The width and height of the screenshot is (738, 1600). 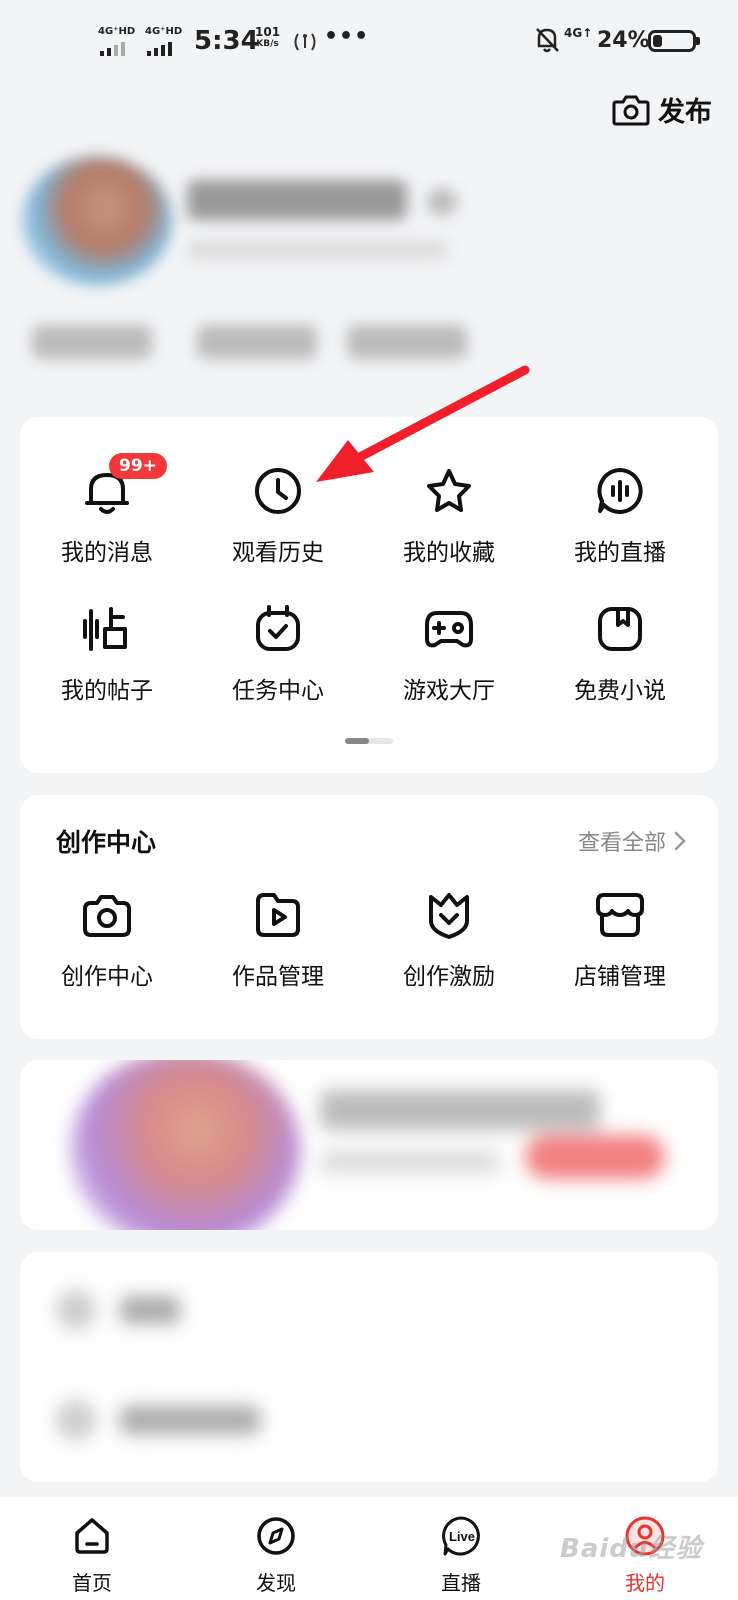 I want to click on avatar, so click(x=97, y=221).